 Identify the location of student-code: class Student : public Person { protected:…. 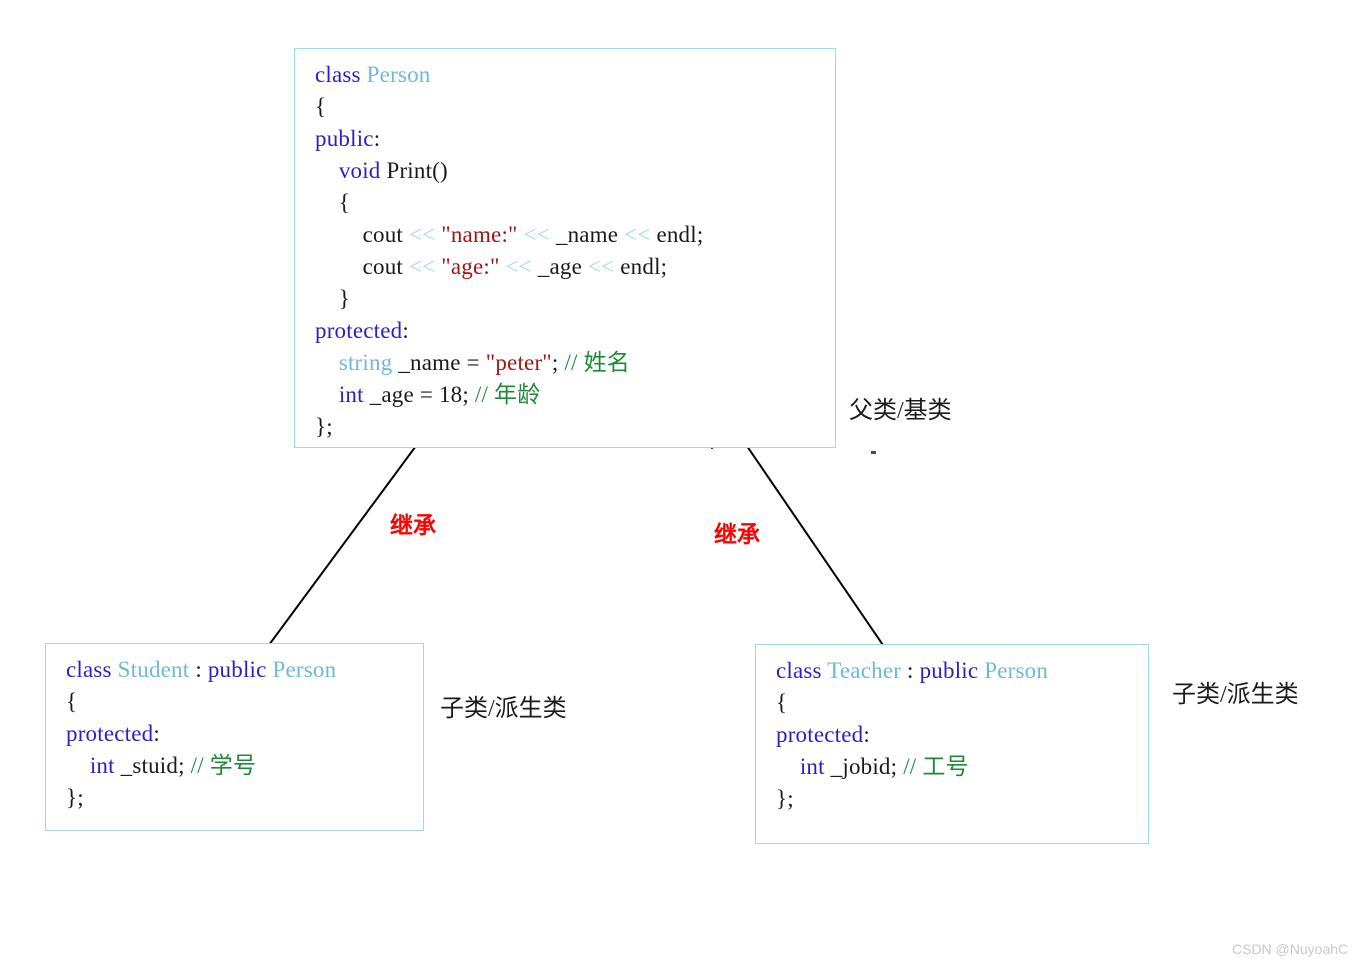
(237, 734).